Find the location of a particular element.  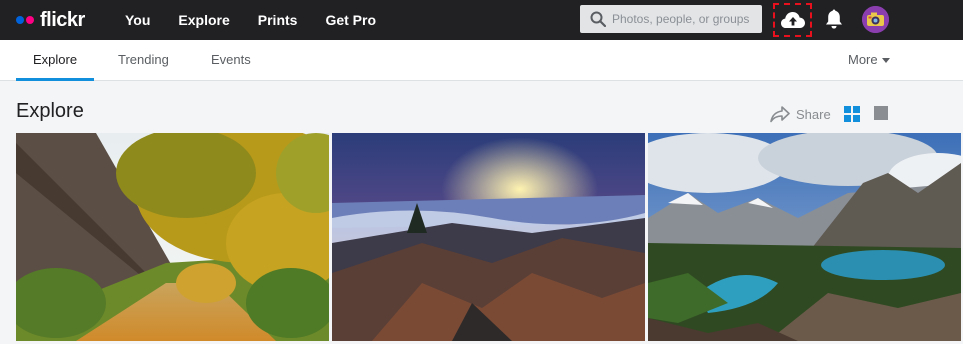

more-menu-button: More is located at coordinates (869, 60).